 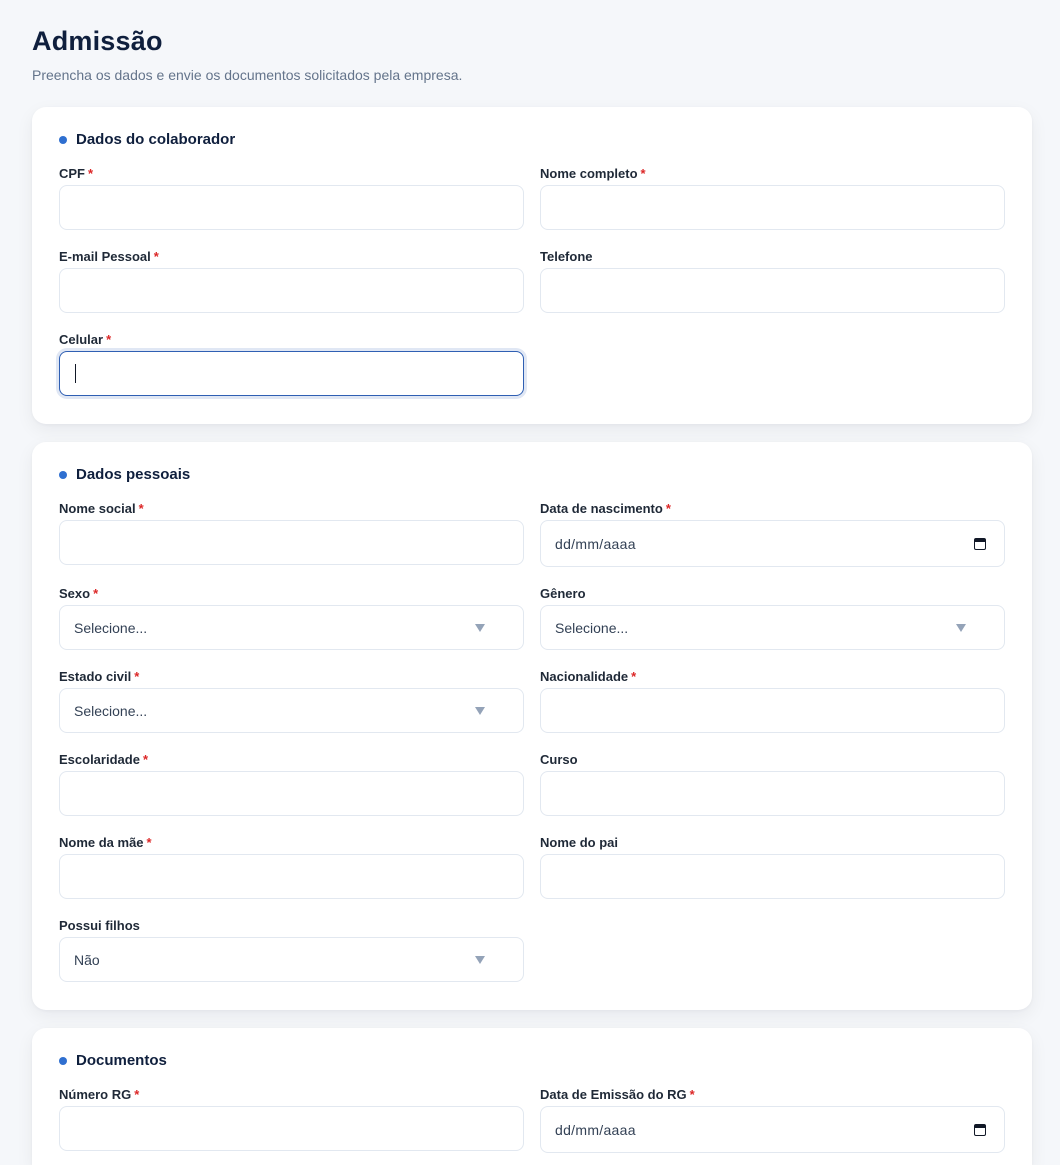 I want to click on possui-filhos-select: Não, so click(x=291, y=959).